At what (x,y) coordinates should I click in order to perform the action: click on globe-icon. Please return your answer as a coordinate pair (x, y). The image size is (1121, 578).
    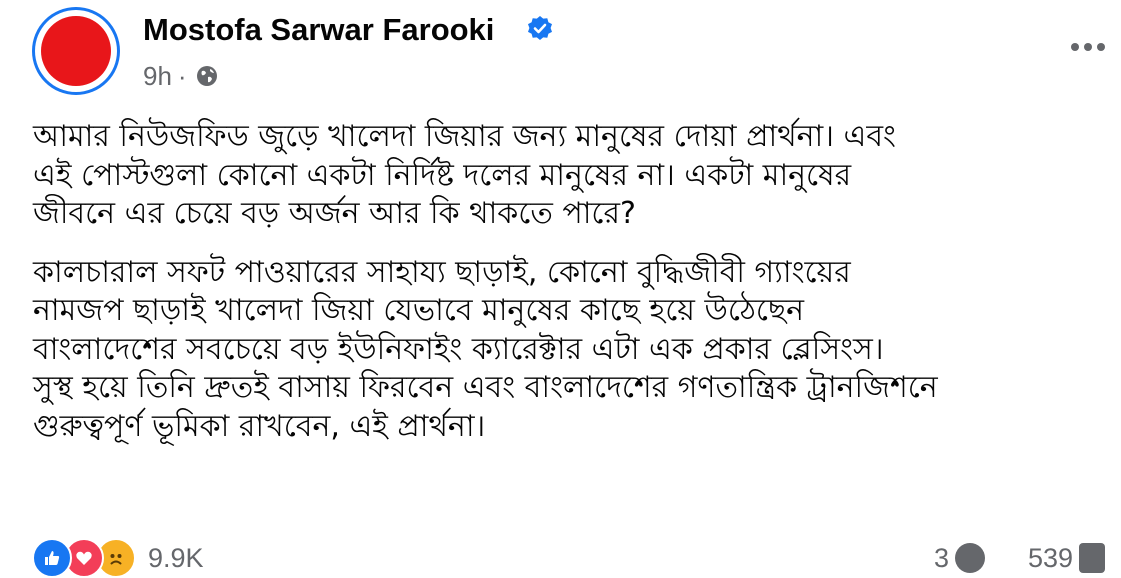
    Looking at the image, I should click on (207, 76).